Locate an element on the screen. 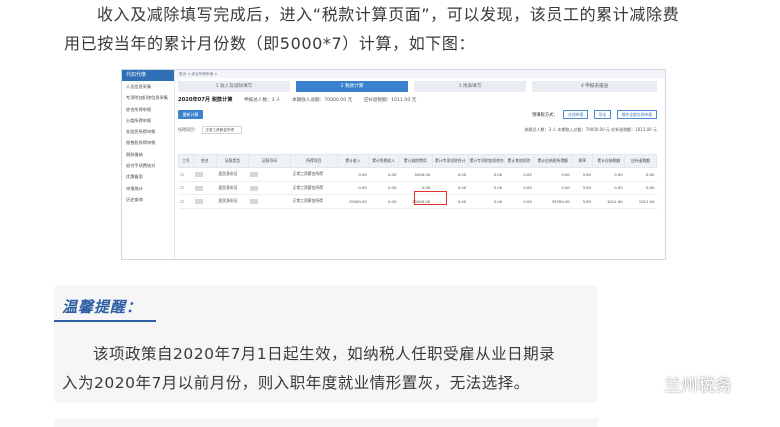 This screenshot has width=780, height=427. mode-label: 预填税方式： is located at coordinates (544, 115).